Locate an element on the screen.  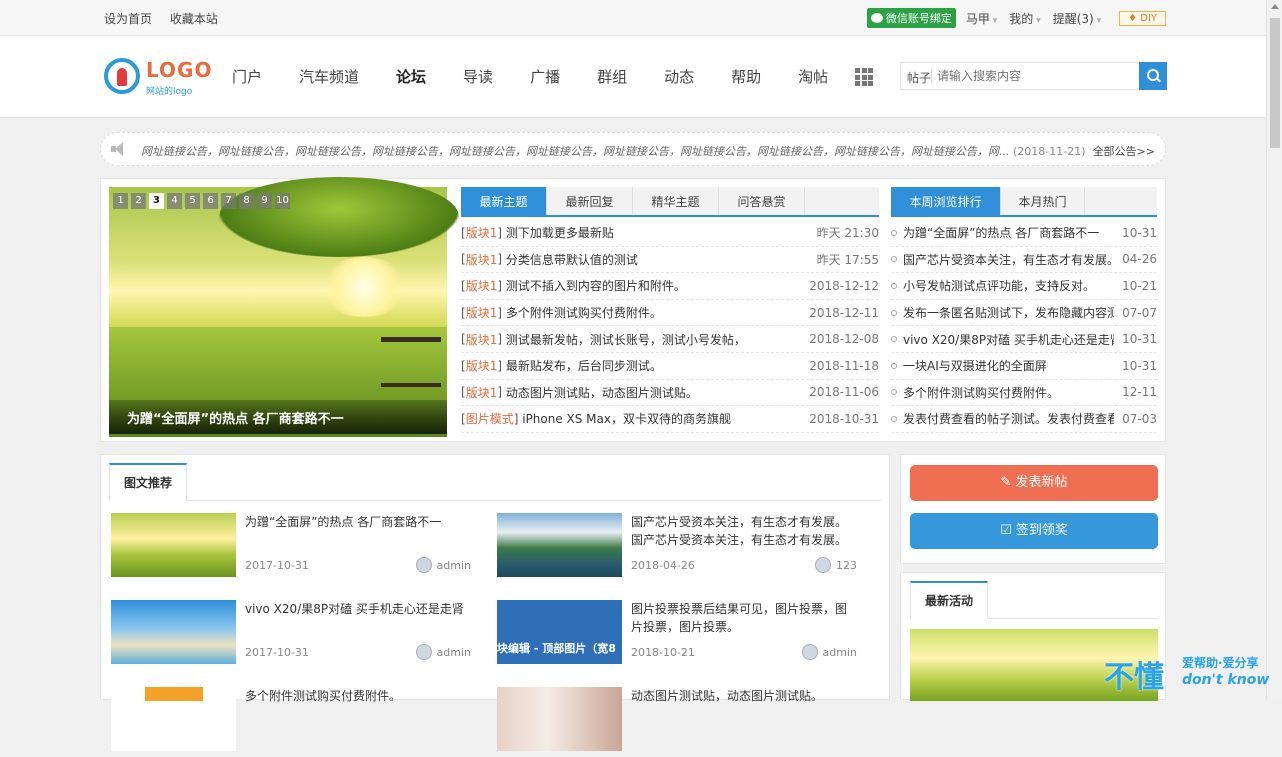
ranking-row: 发表付费查看的帖子测试。发表付费查看 07-03 is located at coordinates (1024, 419).